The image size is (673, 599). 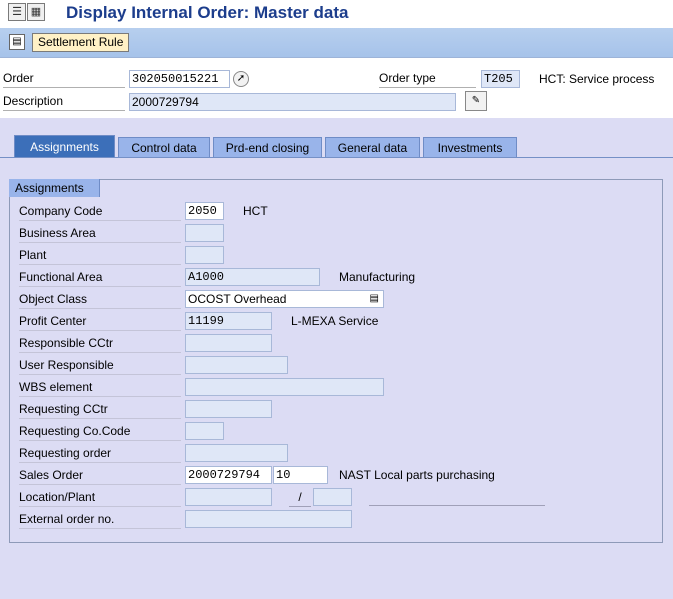 I want to click on functional-area-label: Functional Area, so click(x=100, y=277).